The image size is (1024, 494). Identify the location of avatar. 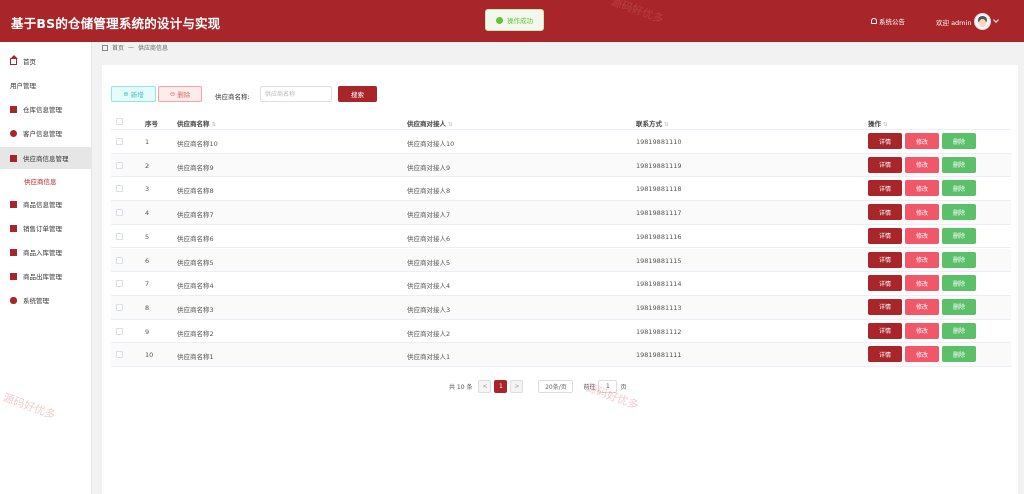
(983, 21).